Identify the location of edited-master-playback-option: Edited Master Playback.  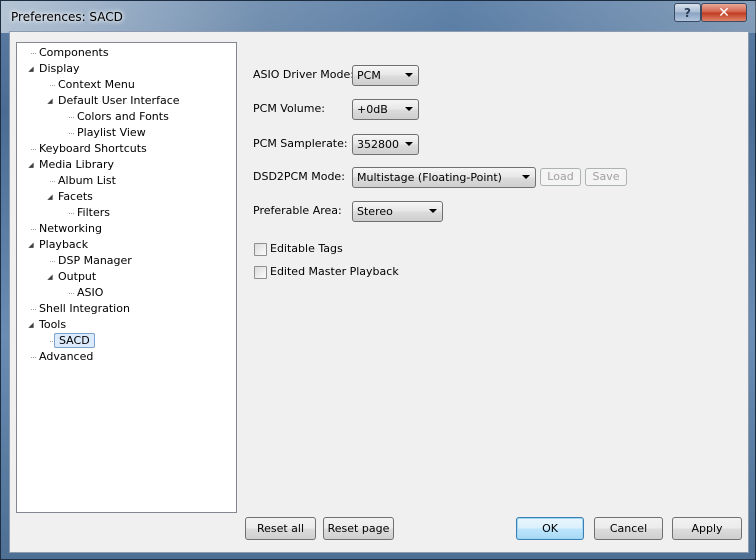
(326, 272).